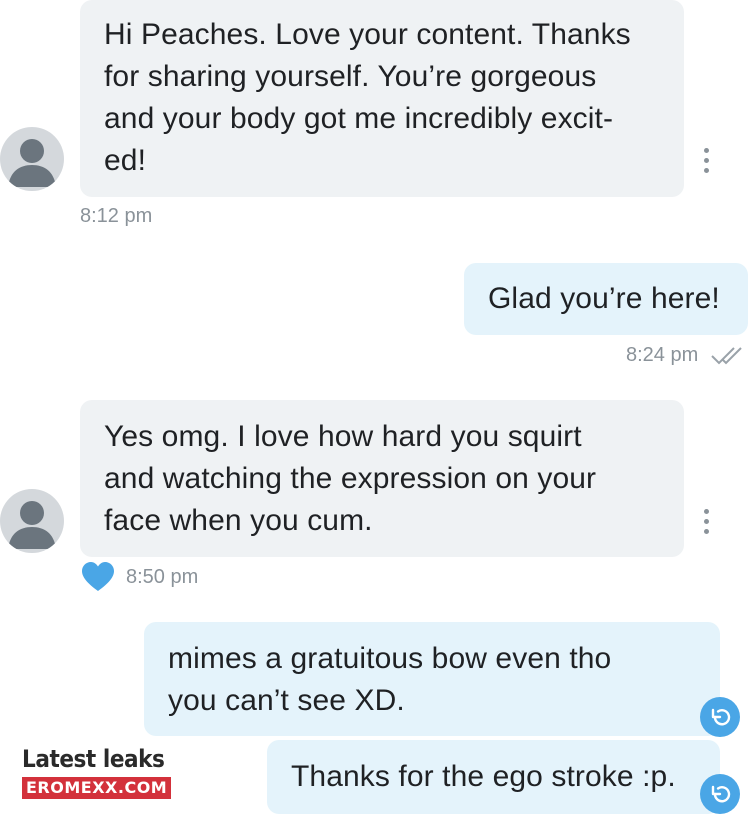  Describe the element at coordinates (93, 759) in the screenshot. I see `watermark-title: Latest leaks` at that location.